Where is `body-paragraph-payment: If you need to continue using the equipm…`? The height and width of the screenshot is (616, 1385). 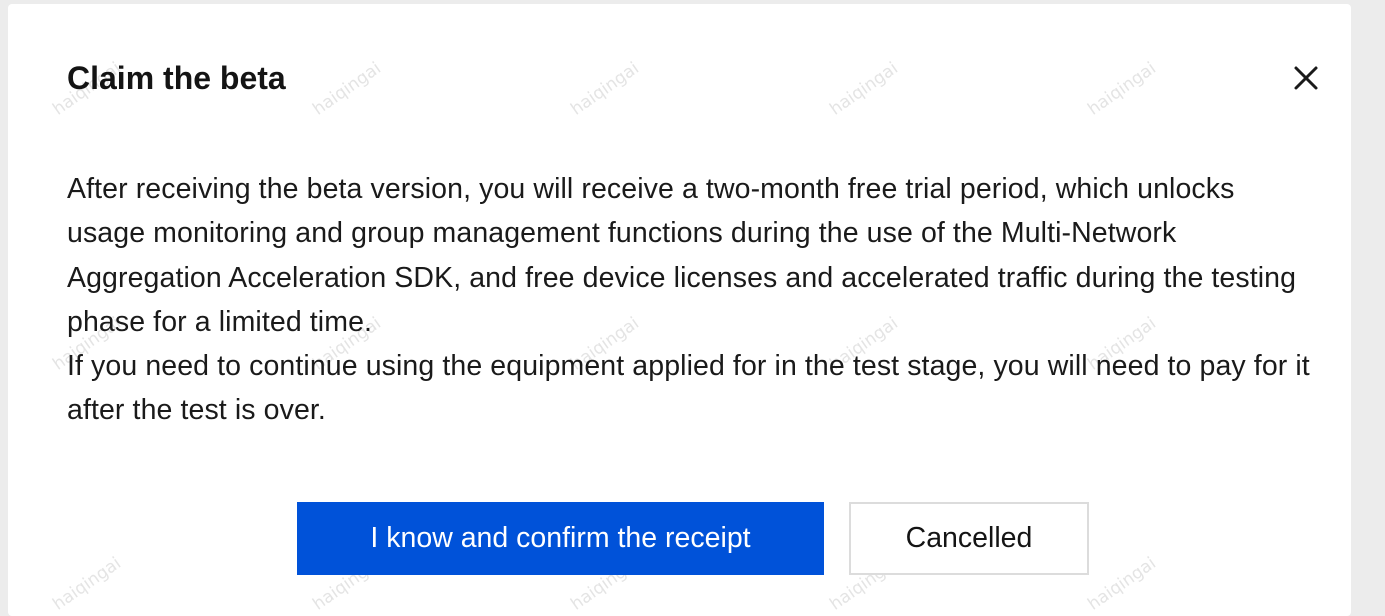
body-paragraph-payment: If you need to continue using the equipm… is located at coordinates (688, 388).